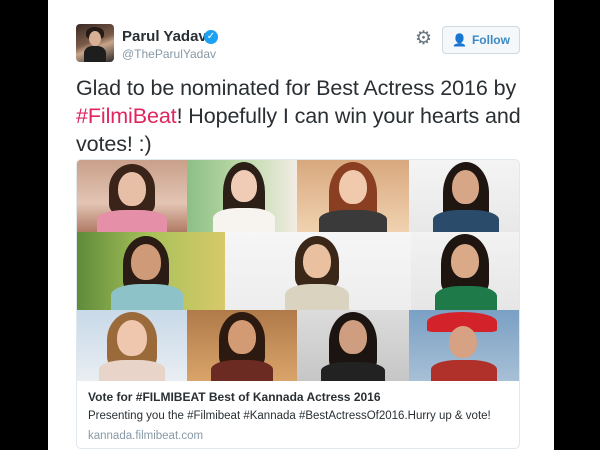  I want to click on avatar, so click(95, 43).